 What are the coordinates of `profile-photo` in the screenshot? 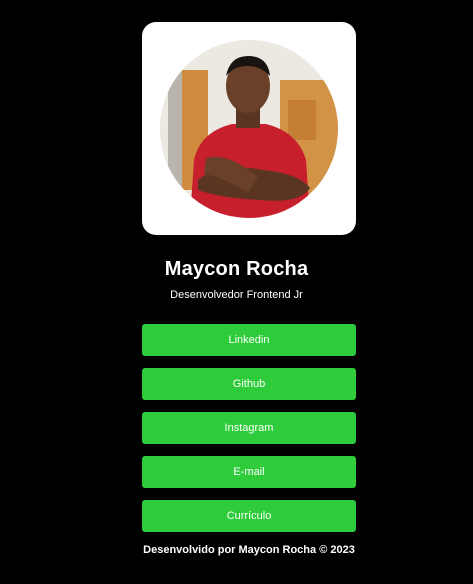 It's located at (249, 129).